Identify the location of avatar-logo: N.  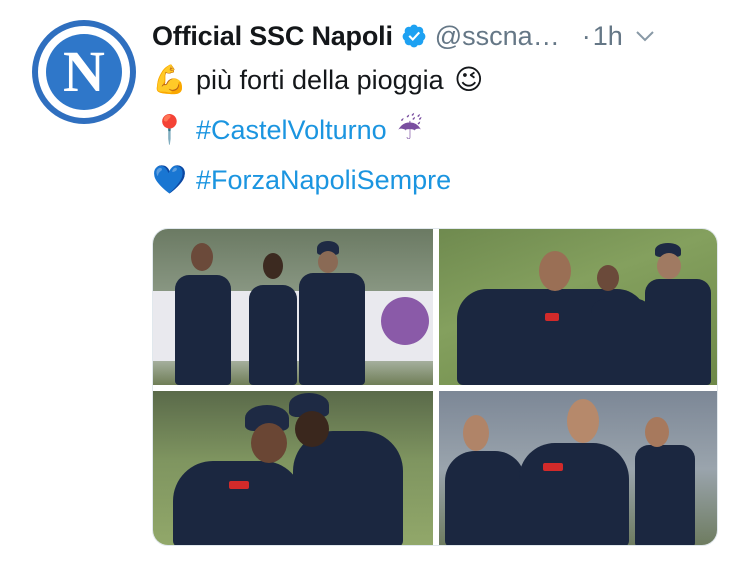
(84, 72).